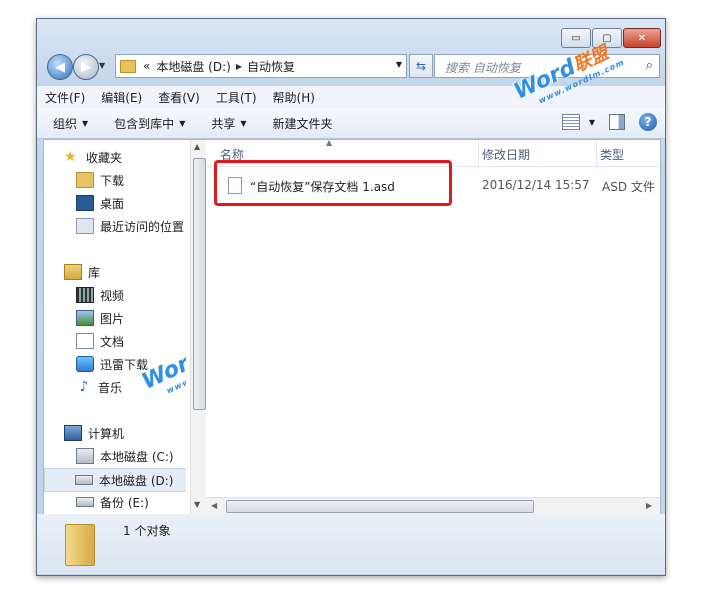 The image size is (710, 600). I want to click on nav-label: 备份 (E:), so click(124, 502).